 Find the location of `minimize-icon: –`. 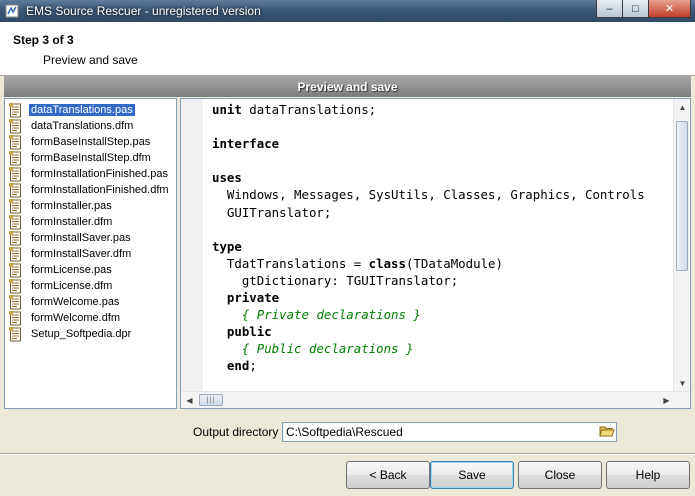

minimize-icon: – is located at coordinates (609, 8).